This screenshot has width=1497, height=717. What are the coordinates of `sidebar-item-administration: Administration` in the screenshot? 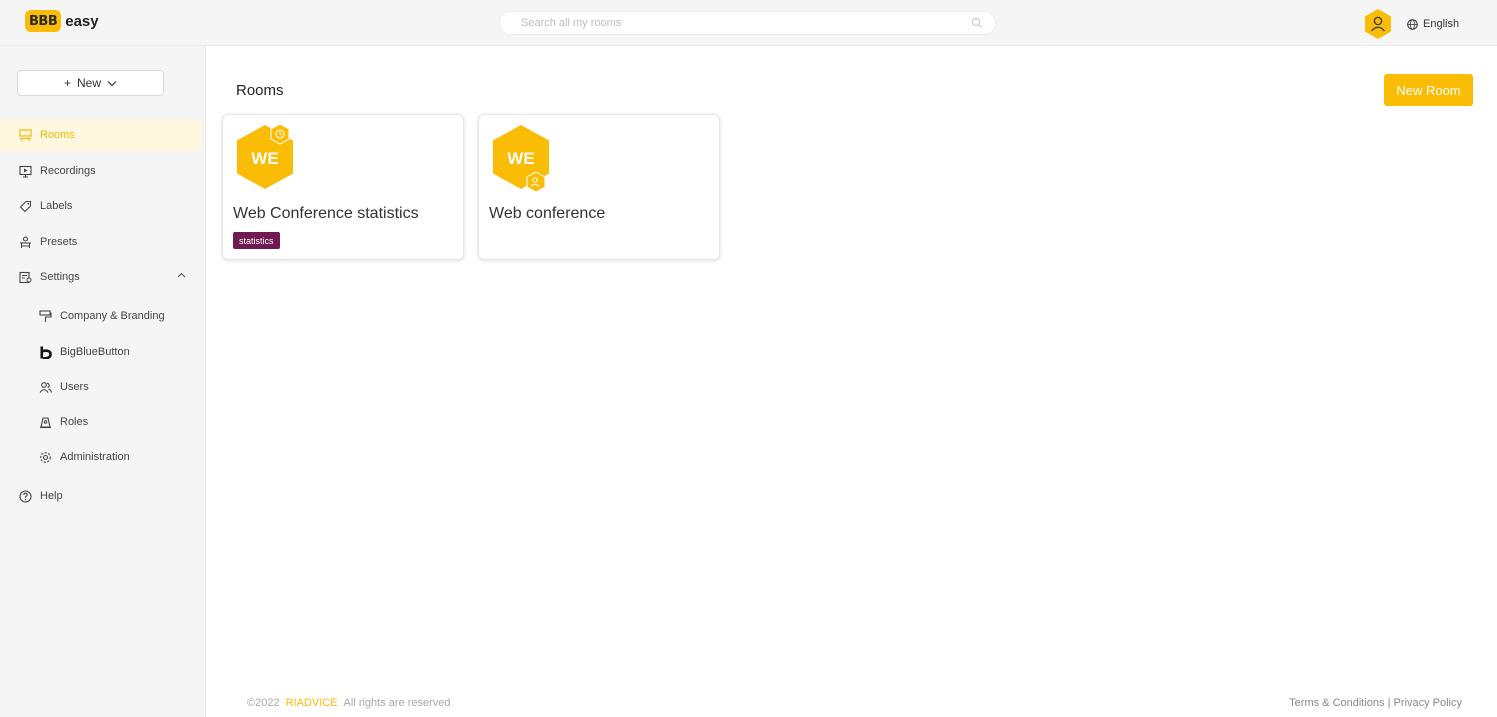 It's located at (101, 457).